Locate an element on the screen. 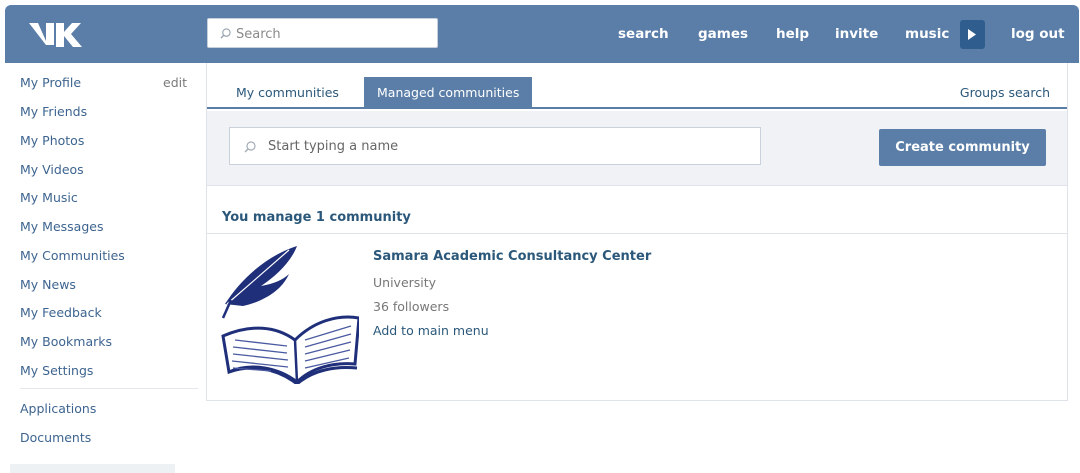  tab-managed-communities: Managed communities is located at coordinates (448, 93).